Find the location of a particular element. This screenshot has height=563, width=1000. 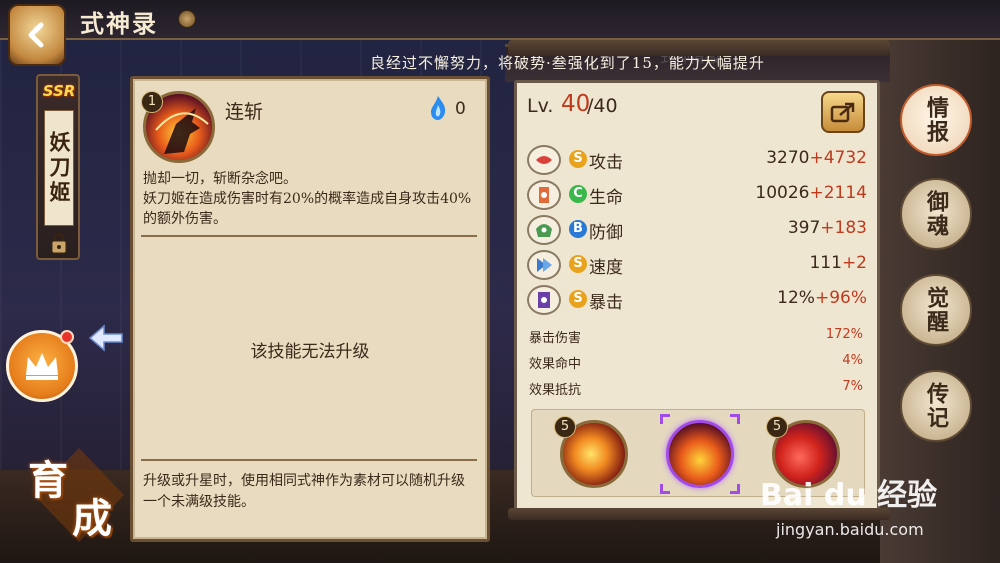

sub-stat-row: 效果命中 4% is located at coordinates (696, 363).